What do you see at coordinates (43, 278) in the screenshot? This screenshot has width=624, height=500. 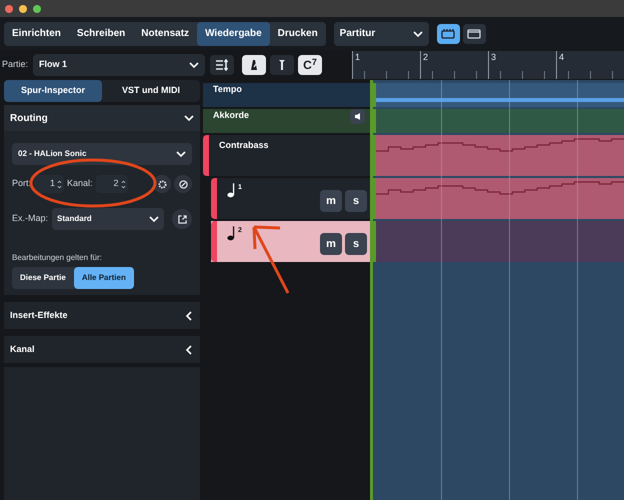 I see `scope-toggle: Diese Partie` at bounding box center [43, 278].